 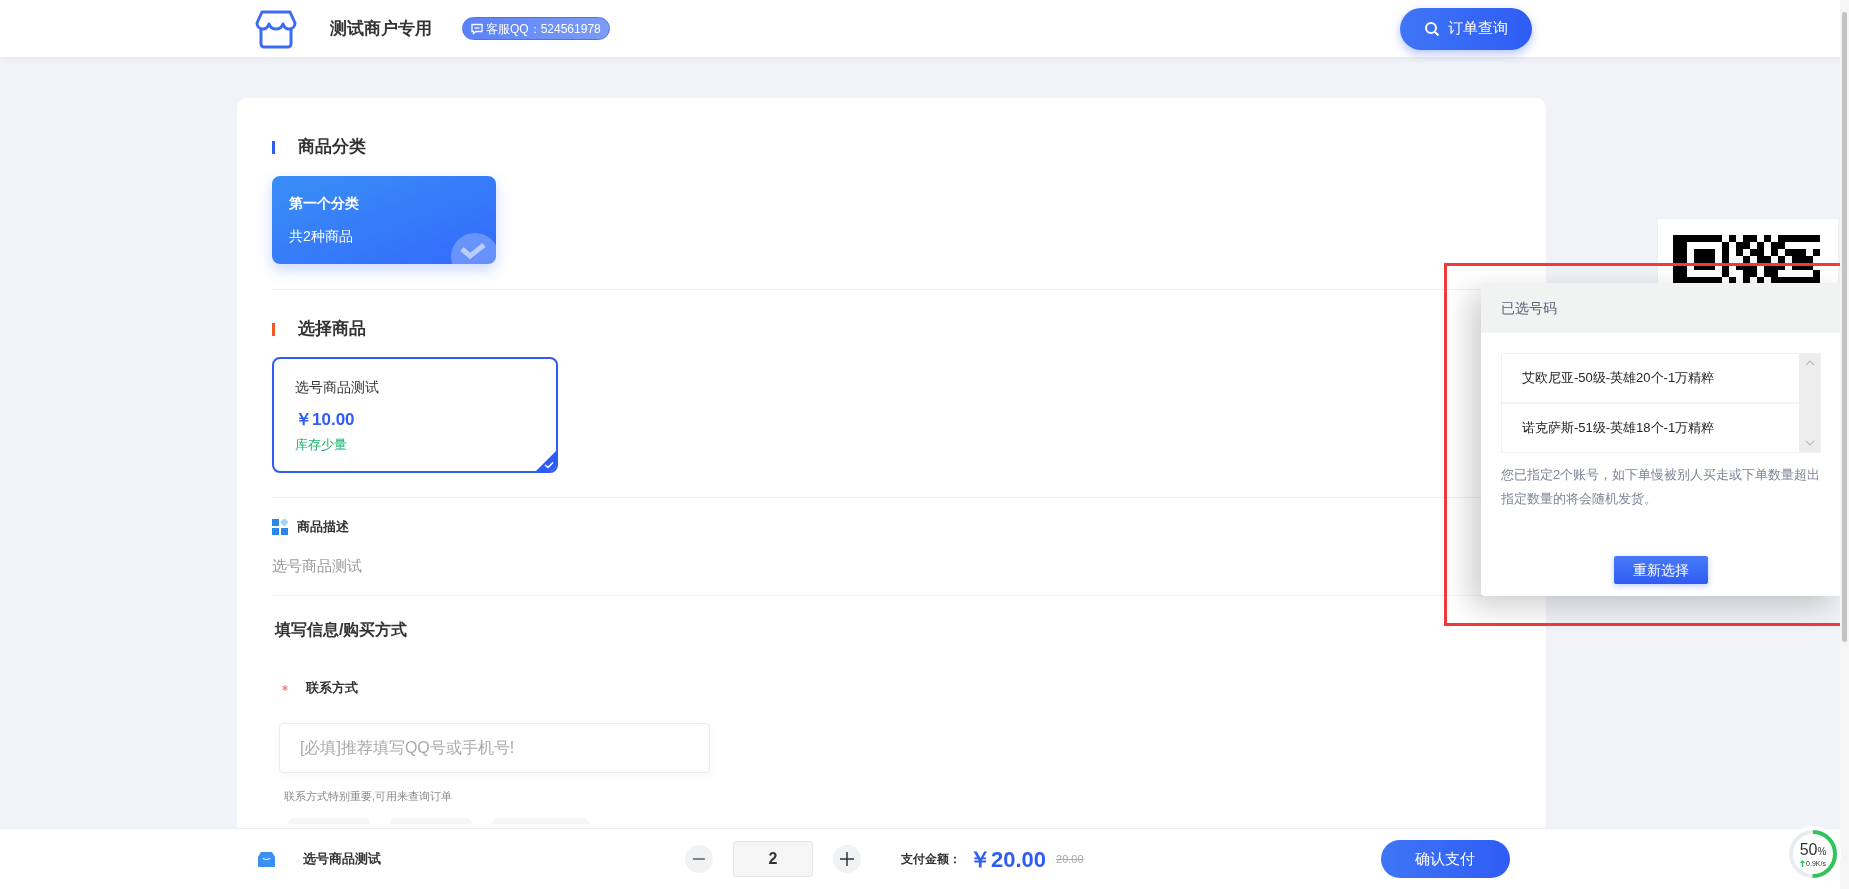 What do you see at coordinates (369, 796) in the screenshot?
I see `field-hint: 联系方式特别重要,可用来查询订单` at bounding box center [369, 796].